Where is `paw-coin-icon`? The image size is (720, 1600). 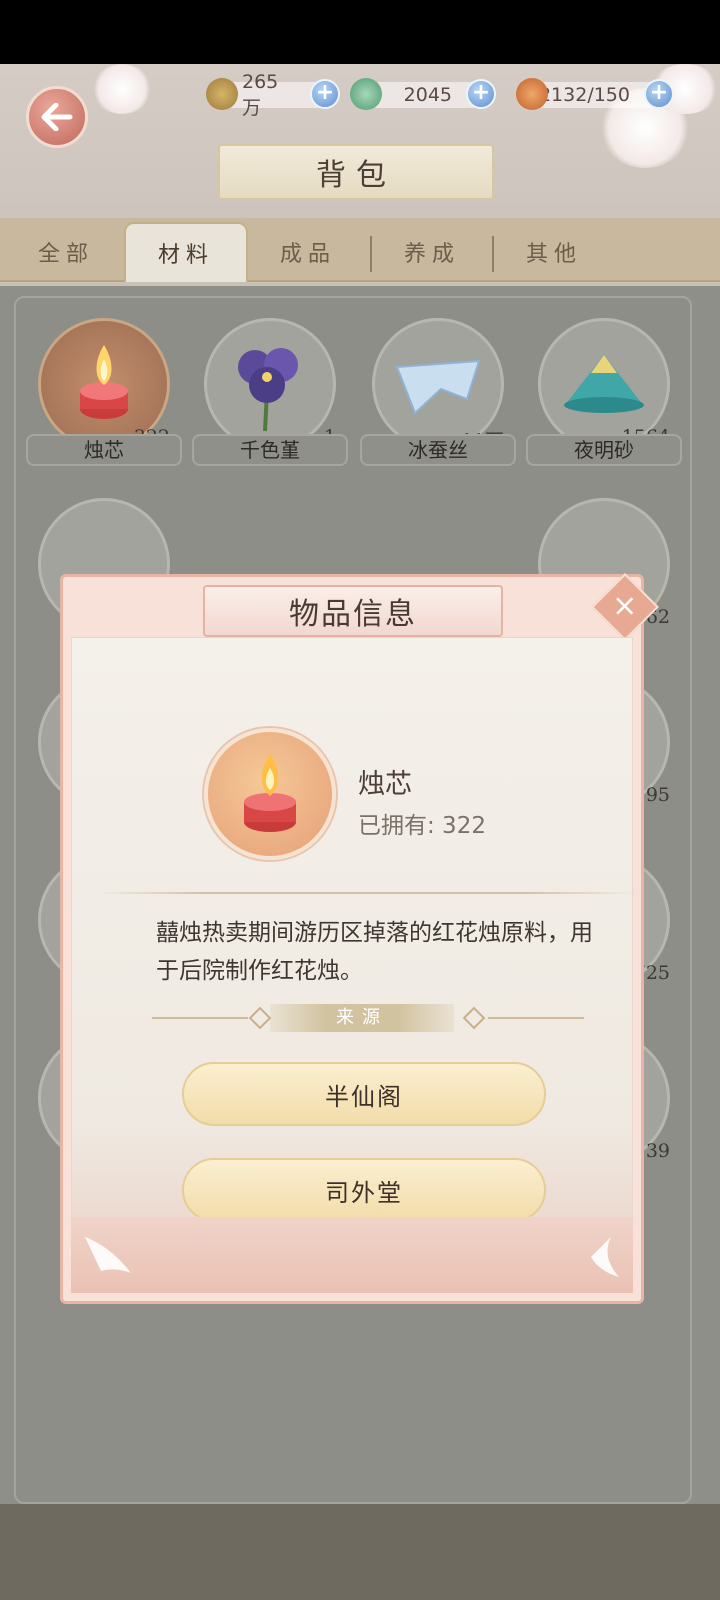 paw-coin-icon is located at coordinates (222, 94).